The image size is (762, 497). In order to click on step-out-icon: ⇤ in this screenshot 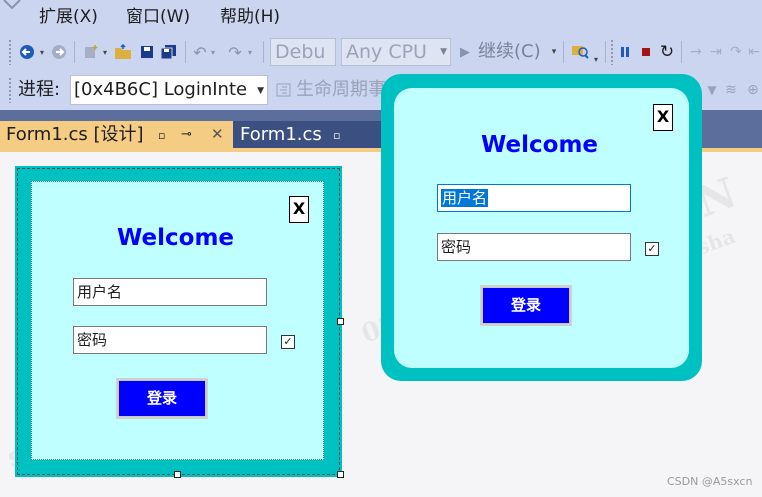, I will do `click(754, 52)`.